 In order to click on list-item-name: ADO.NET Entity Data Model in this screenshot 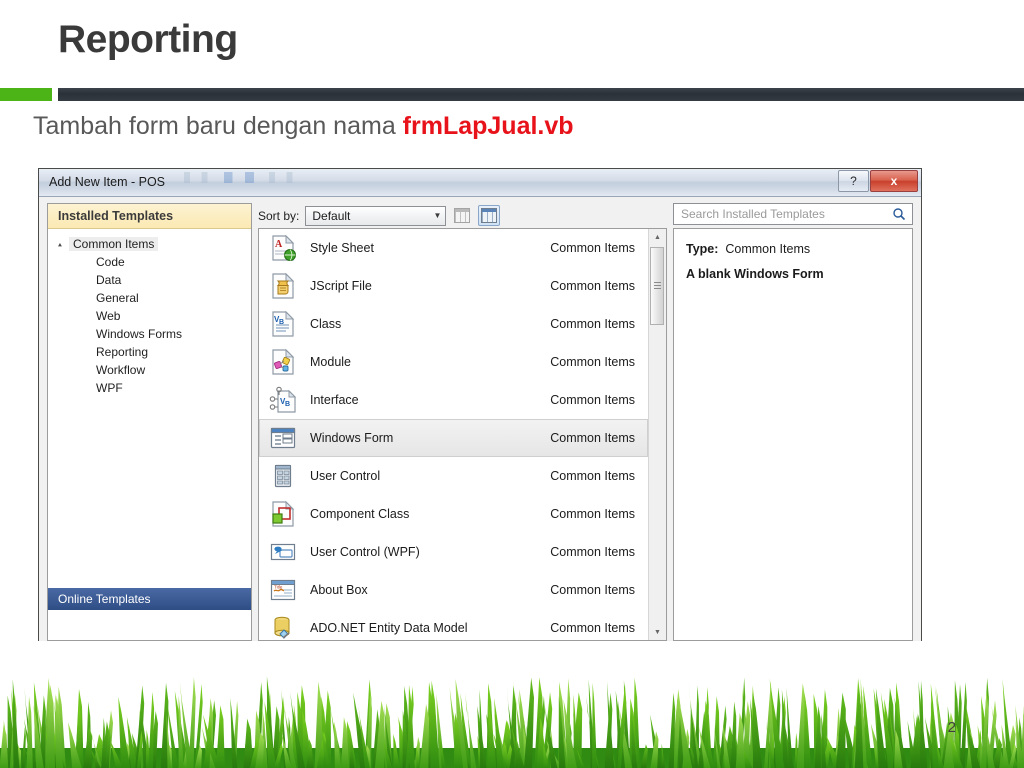, I will do `click(389, 628)`.